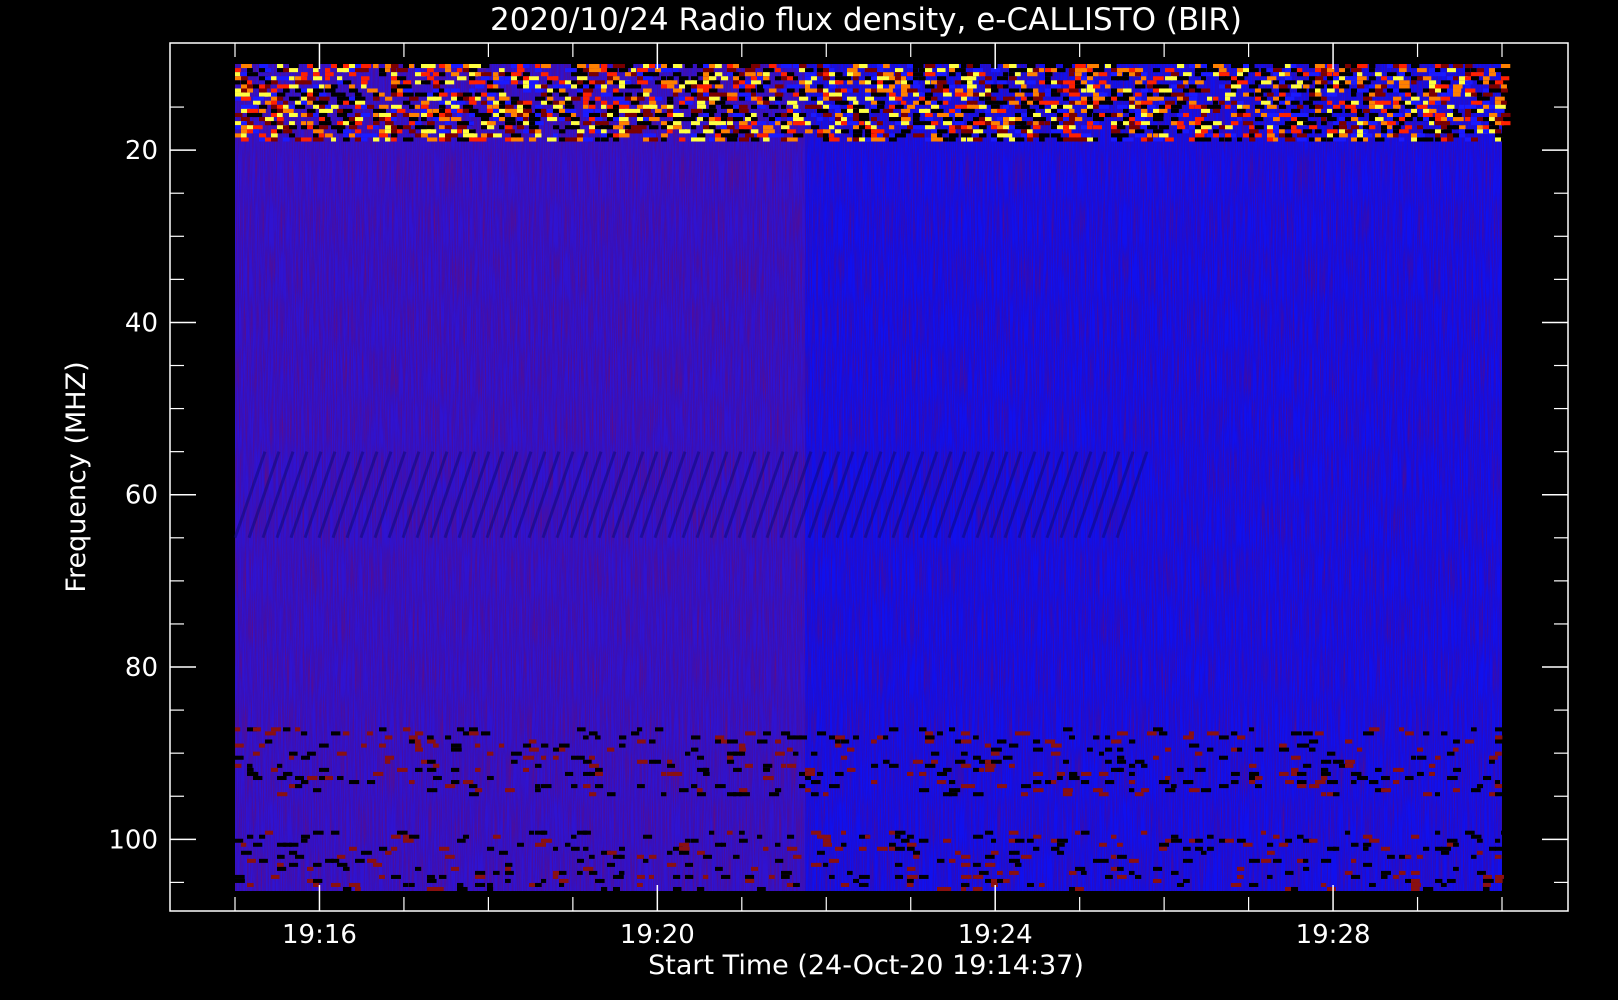  Describe the element at coordinates (141, 151) in the screenshot. I see `y-tick-label: 20` at that location.